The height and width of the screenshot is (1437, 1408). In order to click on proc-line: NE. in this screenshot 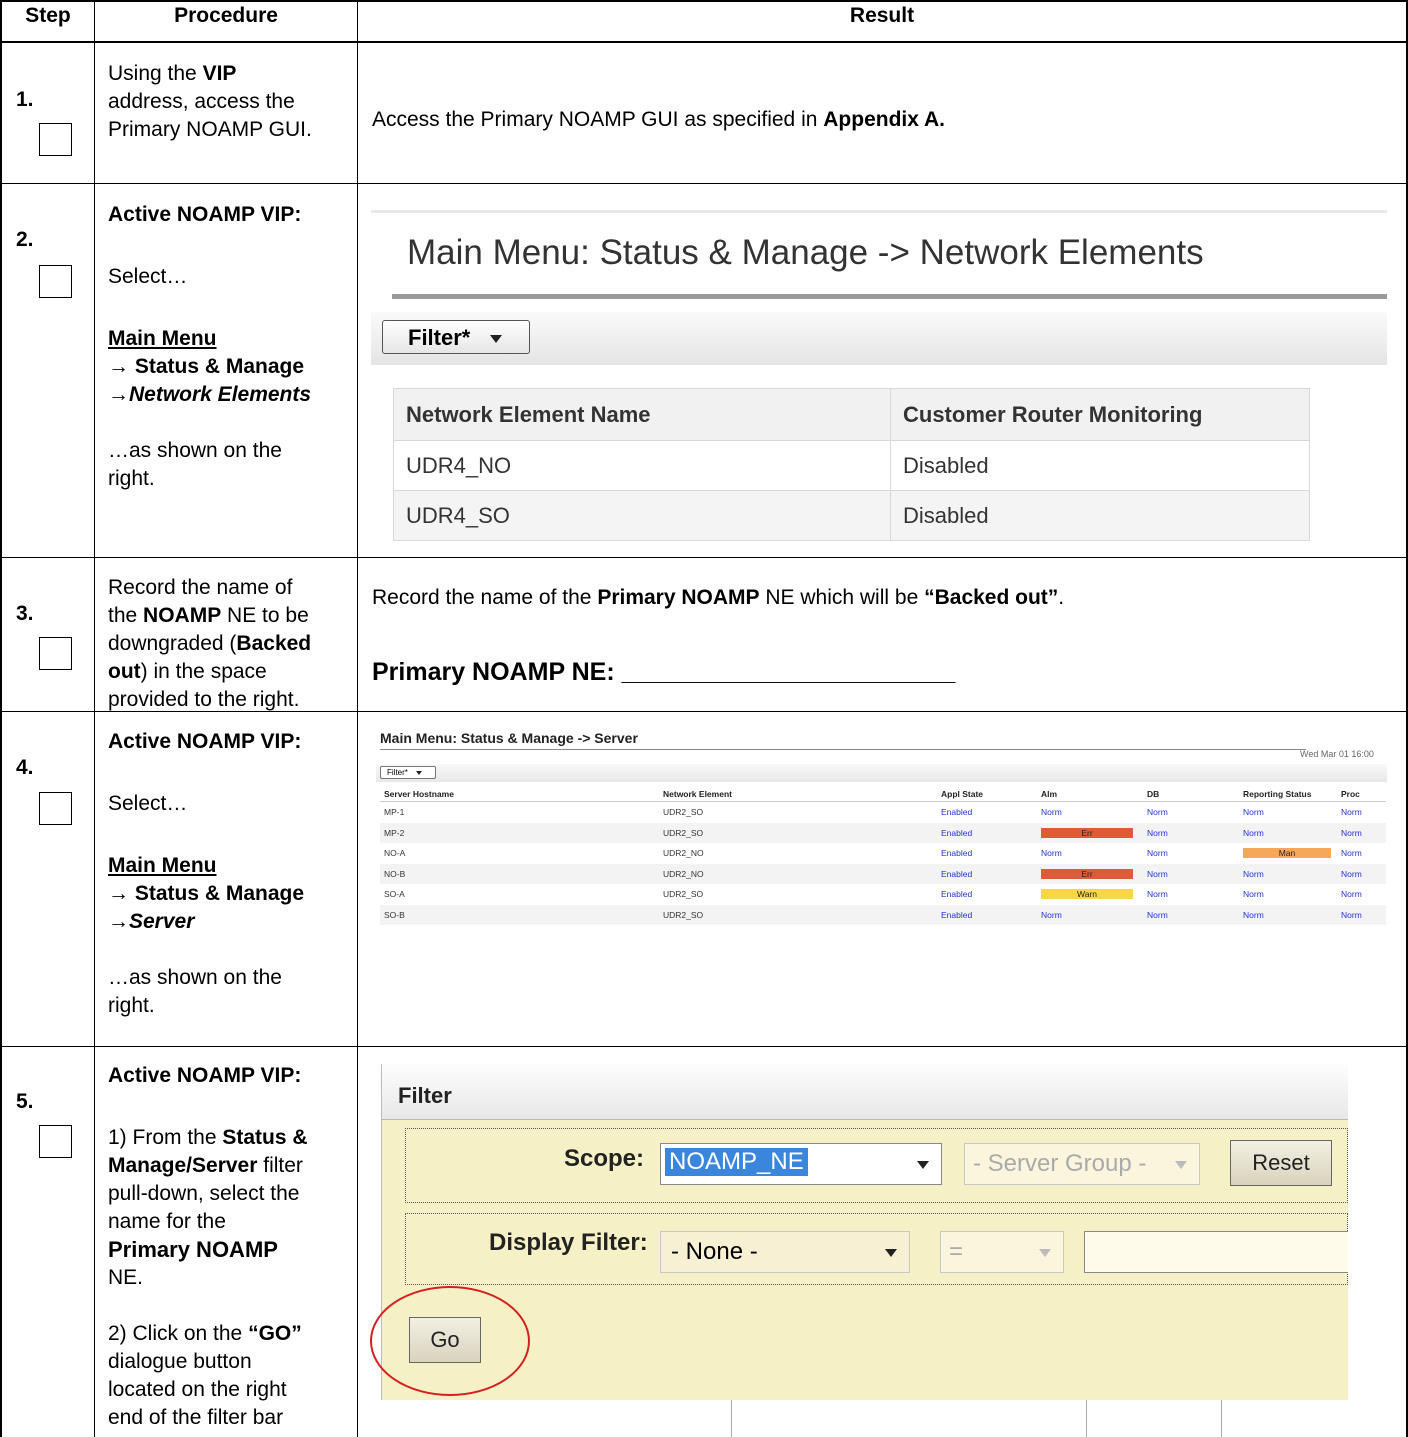, I will do `click(126, 1277)`.